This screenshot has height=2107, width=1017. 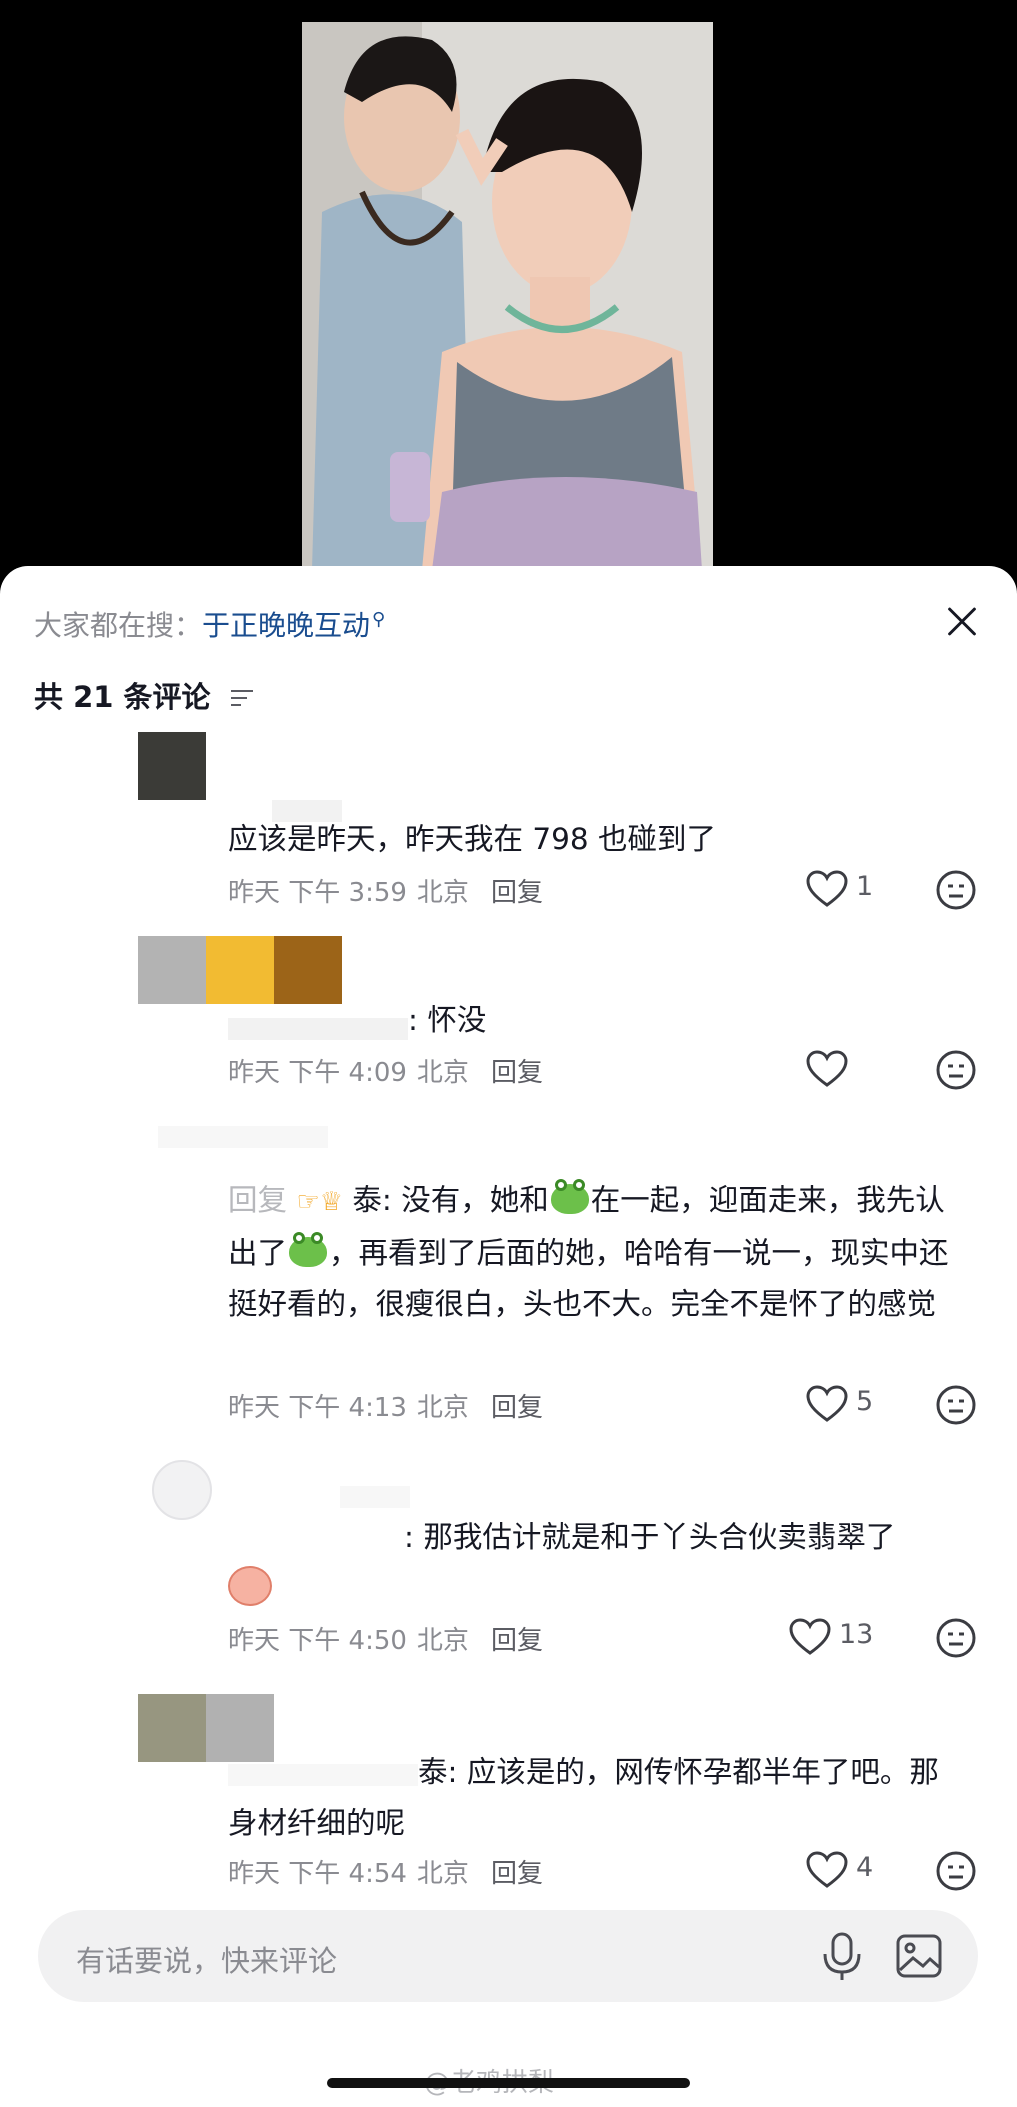 What do you see at coordinates (317, 893) in the screenshot?
I see `comment-time: 昨天 下午 3:59` at bounding box center [317, 893].